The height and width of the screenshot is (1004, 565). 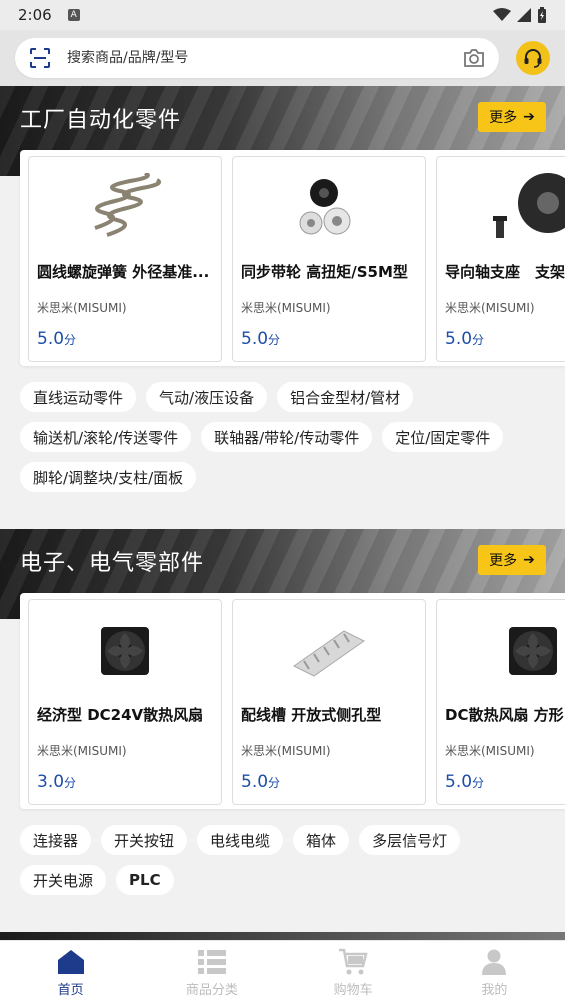 I want to click on nav-cart: 购物车, so click(x=353, y=972).